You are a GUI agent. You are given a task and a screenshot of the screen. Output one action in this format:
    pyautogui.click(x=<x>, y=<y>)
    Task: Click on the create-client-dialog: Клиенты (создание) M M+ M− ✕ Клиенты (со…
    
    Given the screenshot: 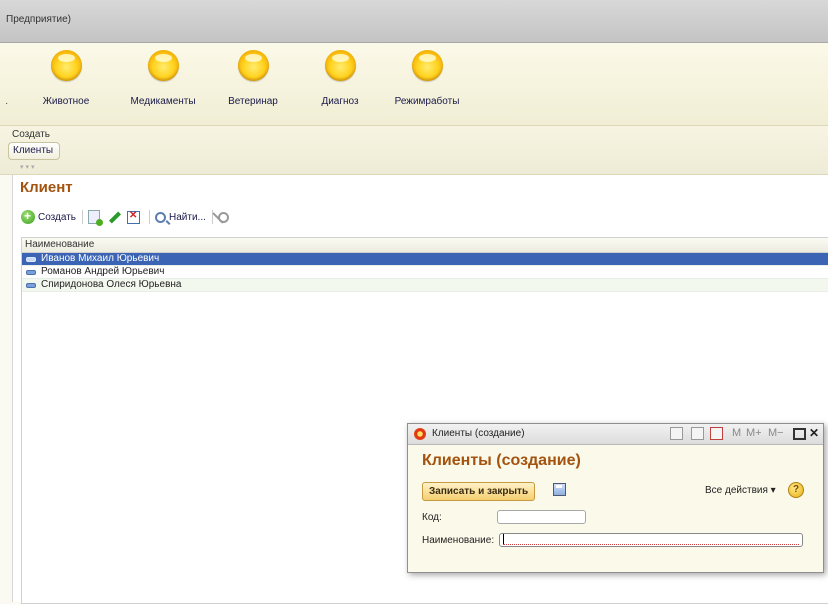 What is the action you would take?
    pyautogui.click(x=615, y=498)
    